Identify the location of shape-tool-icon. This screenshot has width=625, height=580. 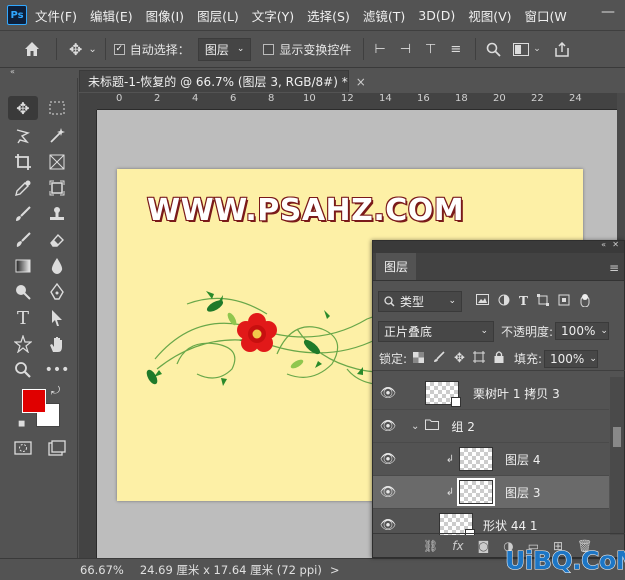
(23, 344).